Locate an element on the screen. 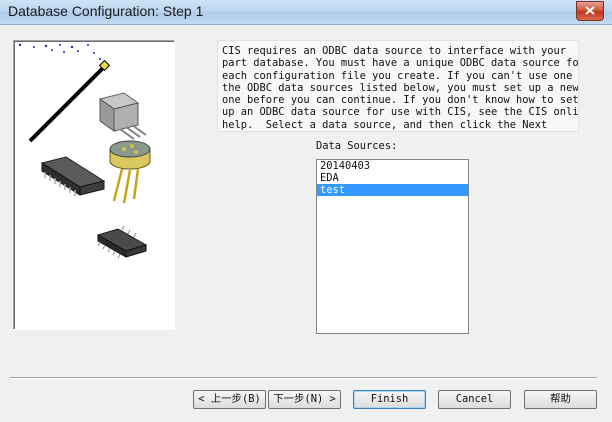  window-title: Database Configuration: Step 1 is located at coordinates (106, 11).